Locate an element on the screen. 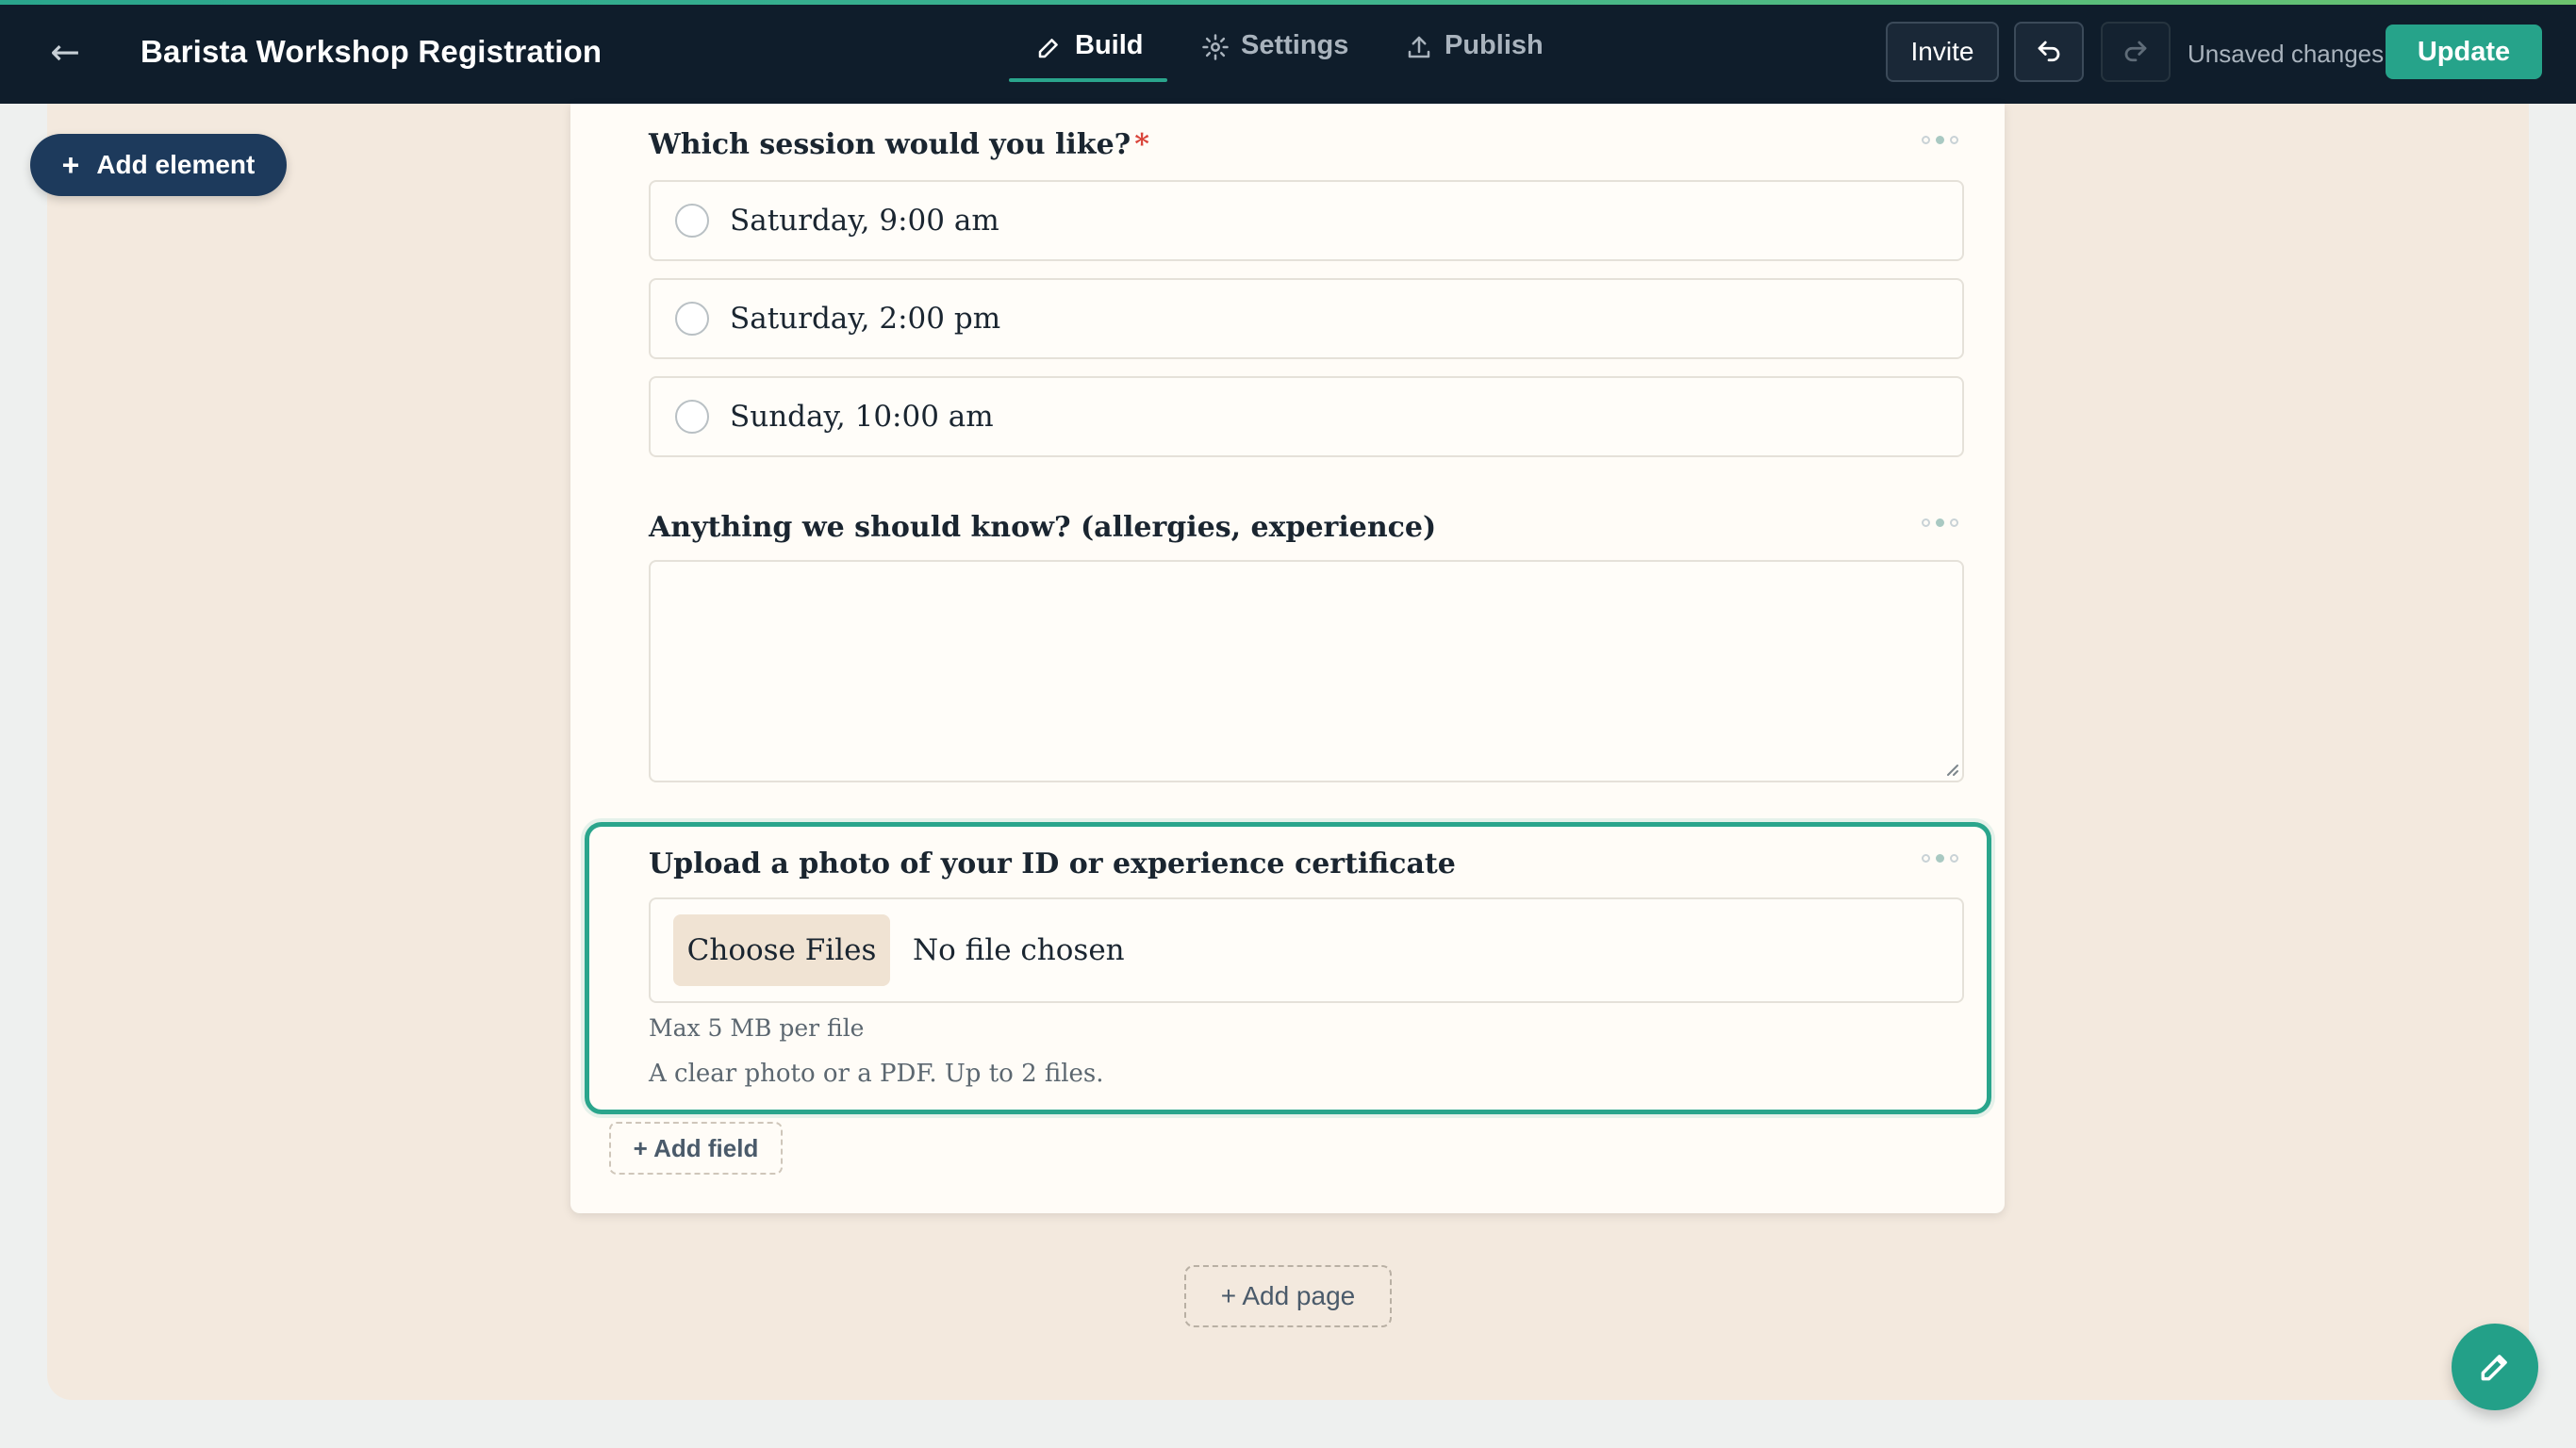 Image resolution: width=2576 pixels, height=1448 pixels. tab-publish-label: Publish is located at coordinates (1494, 45).